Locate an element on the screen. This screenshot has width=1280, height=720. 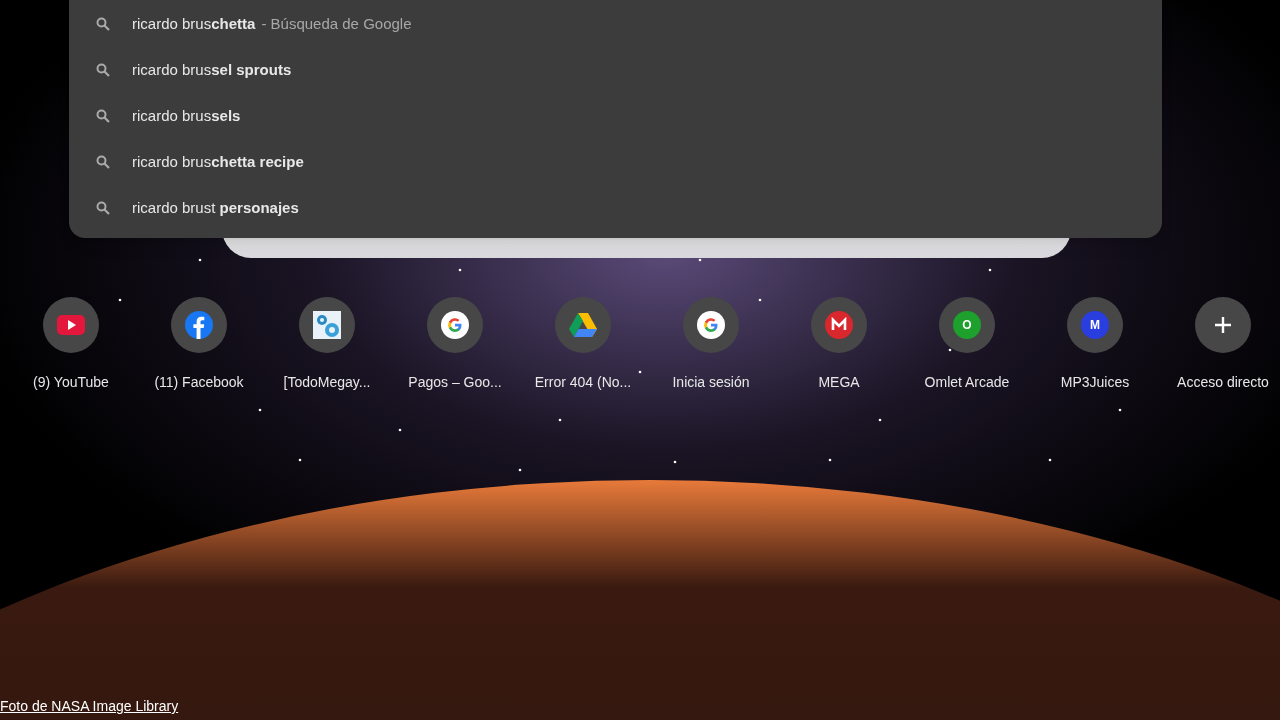
suggestion-text: ricardo brussels is located at coordinates (186, 115).